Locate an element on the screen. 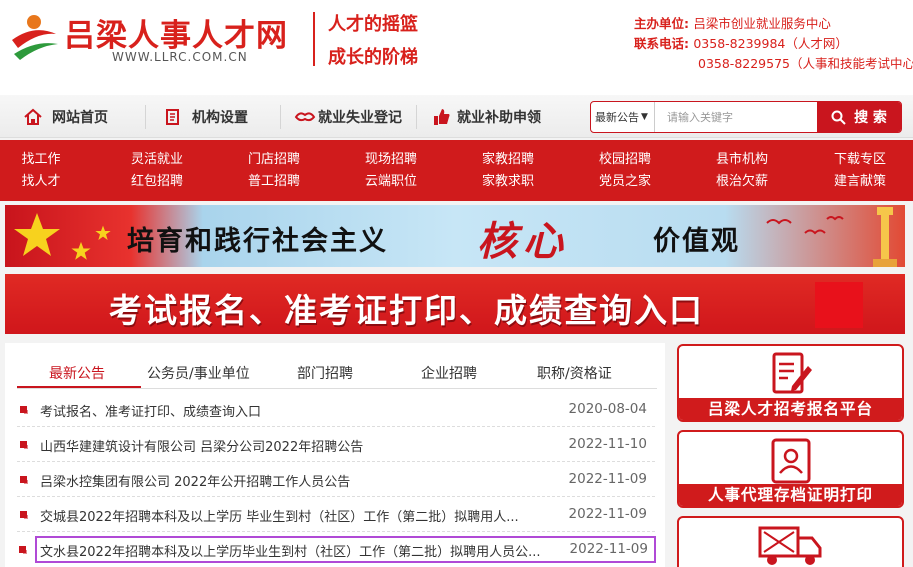  menu-column: 下载专区 建言献策 is located at coordinates (860, 171).